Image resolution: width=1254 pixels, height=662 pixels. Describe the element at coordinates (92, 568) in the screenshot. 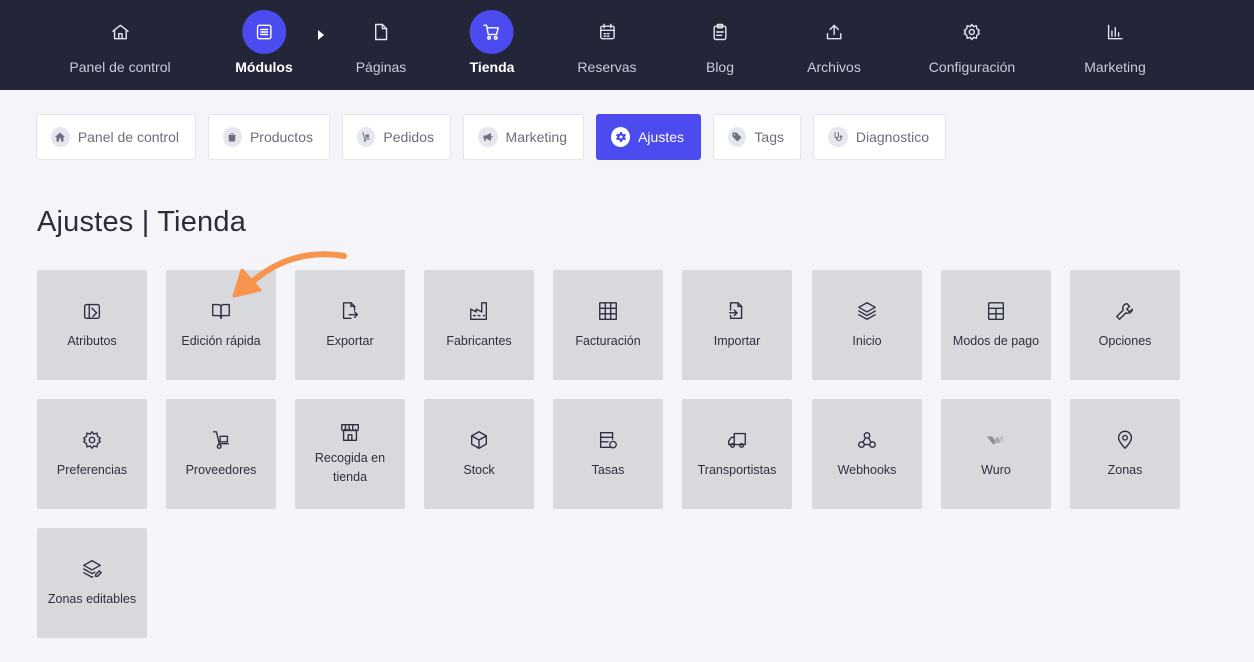

I see `layers-edit-icon` at that location.